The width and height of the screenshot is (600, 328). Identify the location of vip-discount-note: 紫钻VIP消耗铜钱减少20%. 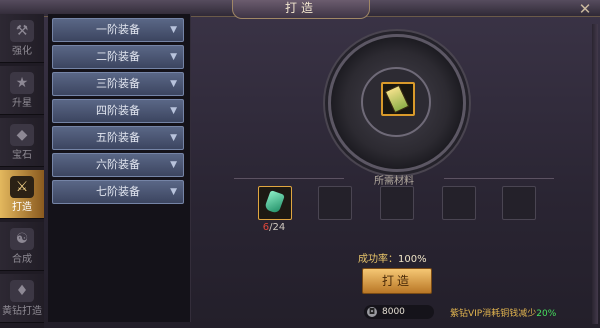
(503, 312).